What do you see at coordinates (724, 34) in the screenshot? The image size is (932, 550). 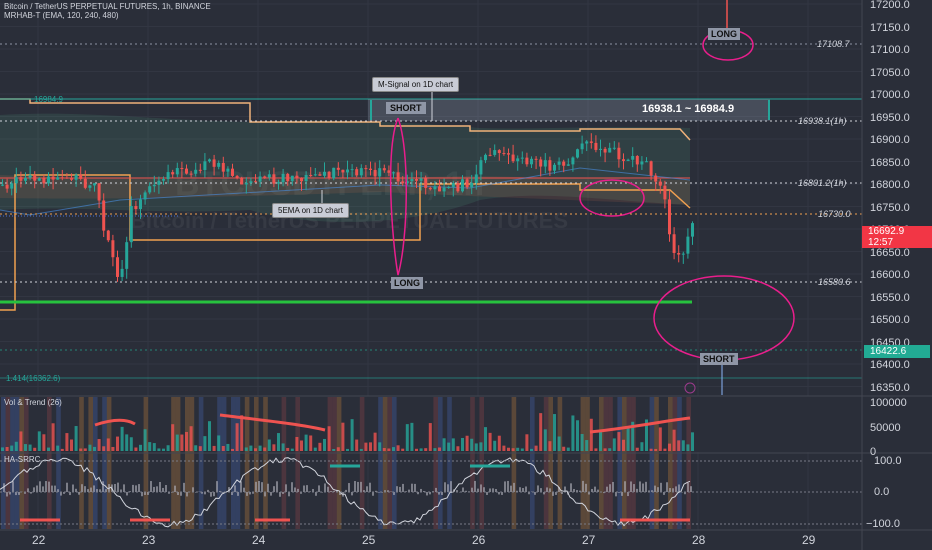 I see `long-label-top: LONG` at bounding box center [724, 34].